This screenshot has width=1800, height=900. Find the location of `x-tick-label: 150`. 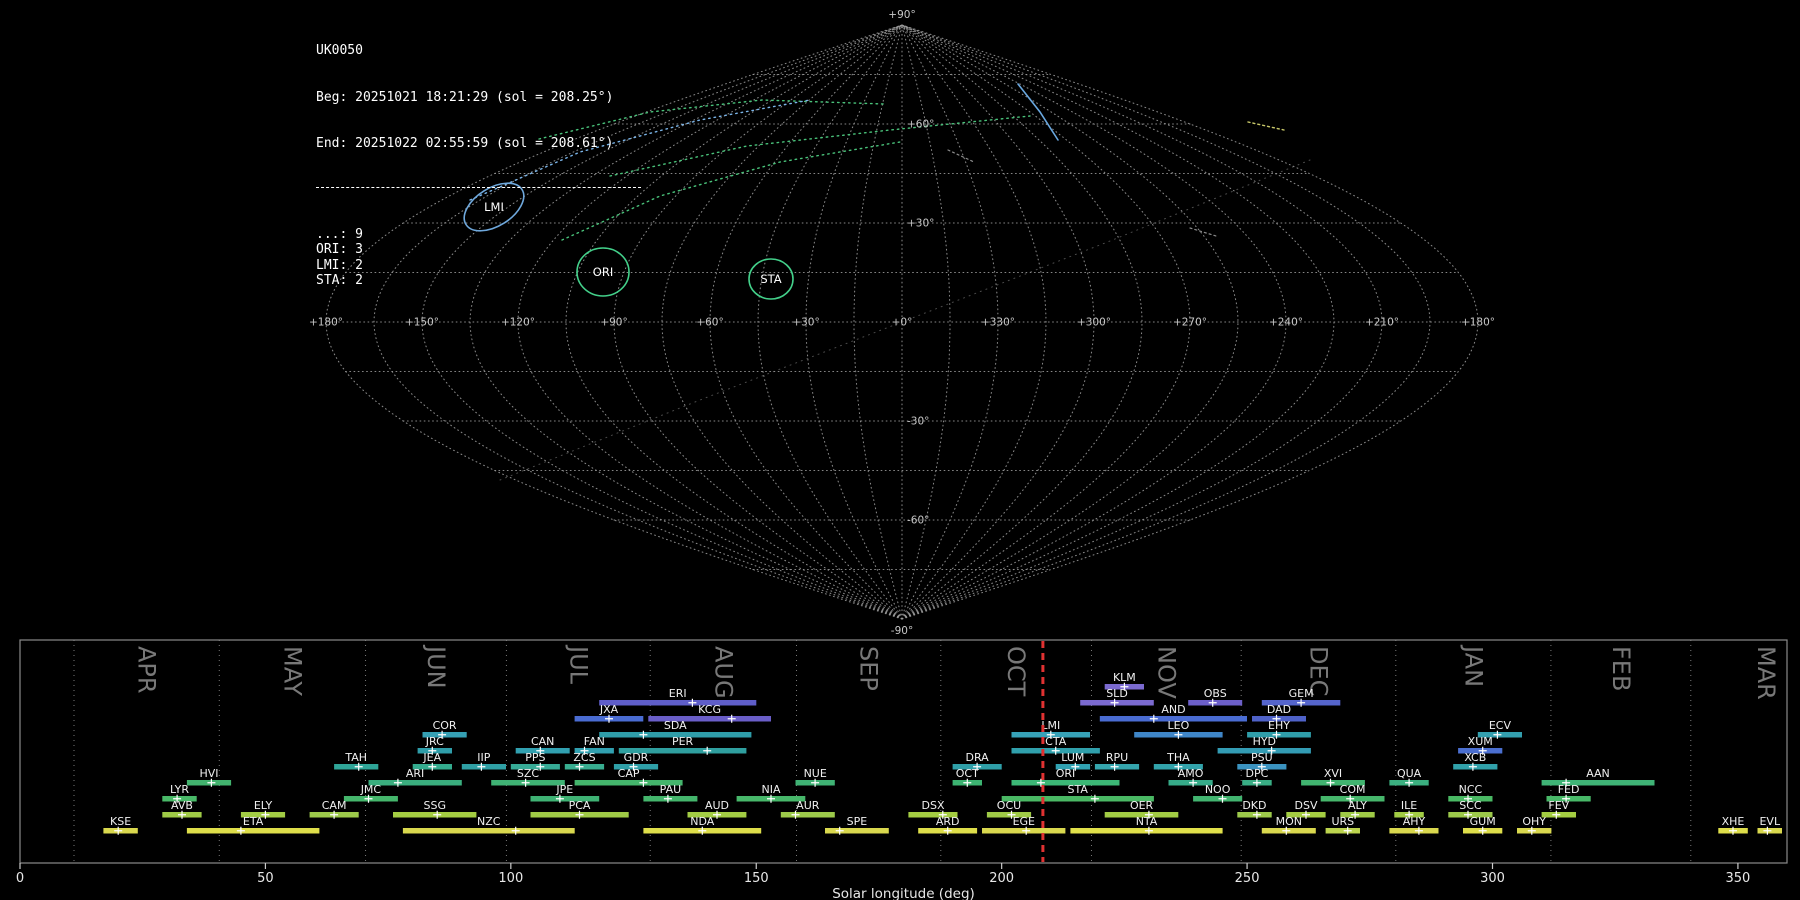

x-tick-label: 150 is located at coordinates (756, 878).